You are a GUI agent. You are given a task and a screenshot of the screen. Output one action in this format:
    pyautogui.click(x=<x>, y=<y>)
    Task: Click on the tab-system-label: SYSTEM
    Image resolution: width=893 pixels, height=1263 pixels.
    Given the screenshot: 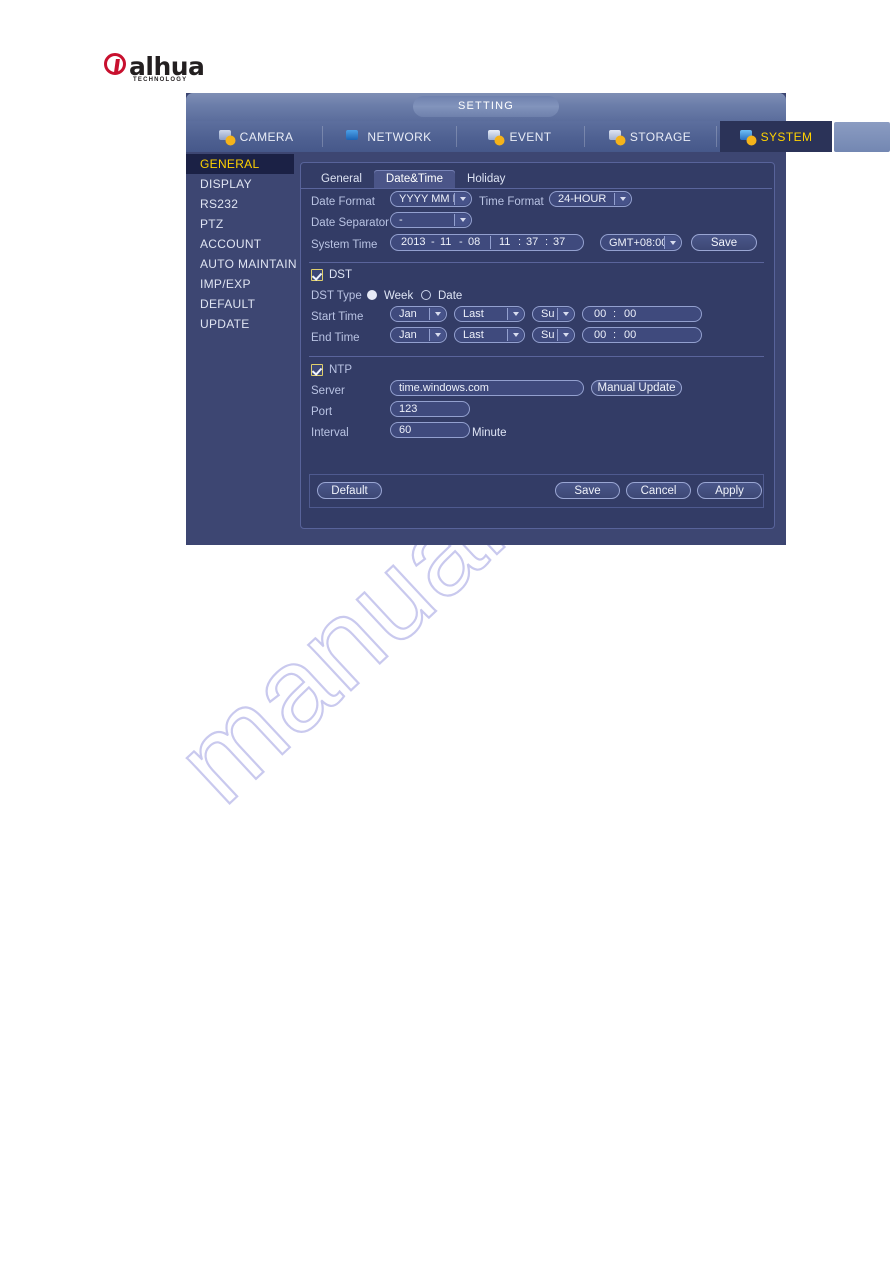 What is the action you would take?
    pyautogui.click(x=786, y=136)
    